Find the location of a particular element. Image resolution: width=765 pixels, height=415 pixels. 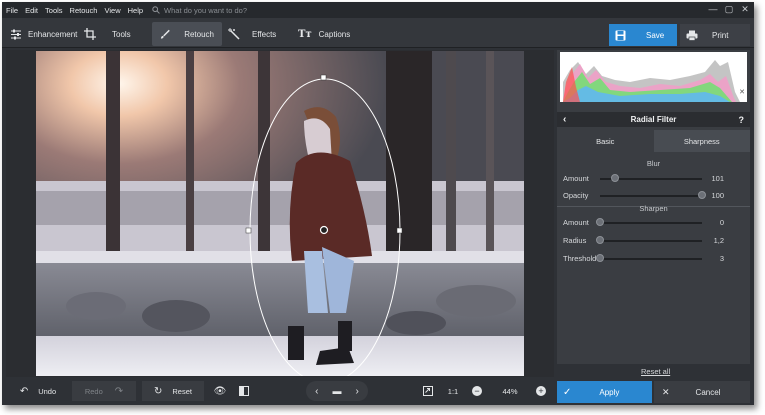

reset-button: ↻ Reset is located at coordinates (173, 391).